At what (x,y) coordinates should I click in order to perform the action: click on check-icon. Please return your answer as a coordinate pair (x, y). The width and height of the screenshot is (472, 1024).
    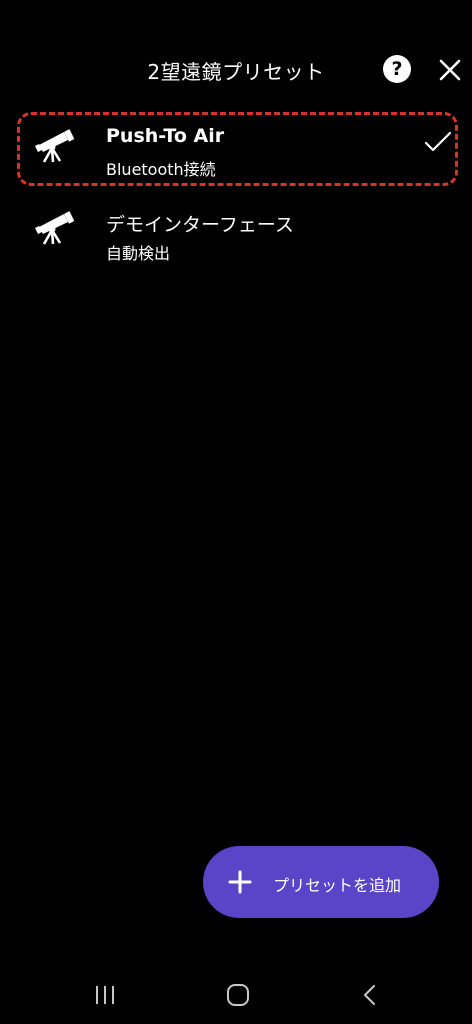
    Looking at the image, I should click on (438, 141).